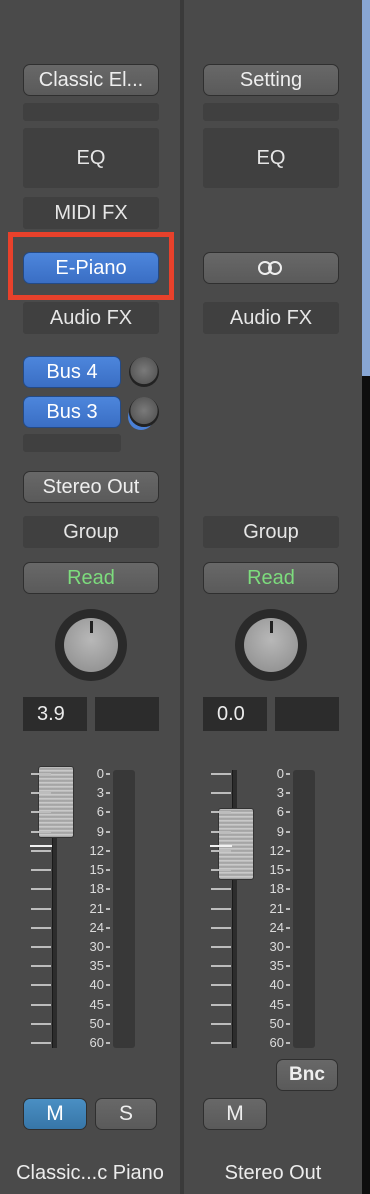 The width and height of the screenshot is (370, 1194). What do you see at coordinates (56, 802) in the screenshot?
I see `volume-fader-handle` at bounding box center [56, 802].